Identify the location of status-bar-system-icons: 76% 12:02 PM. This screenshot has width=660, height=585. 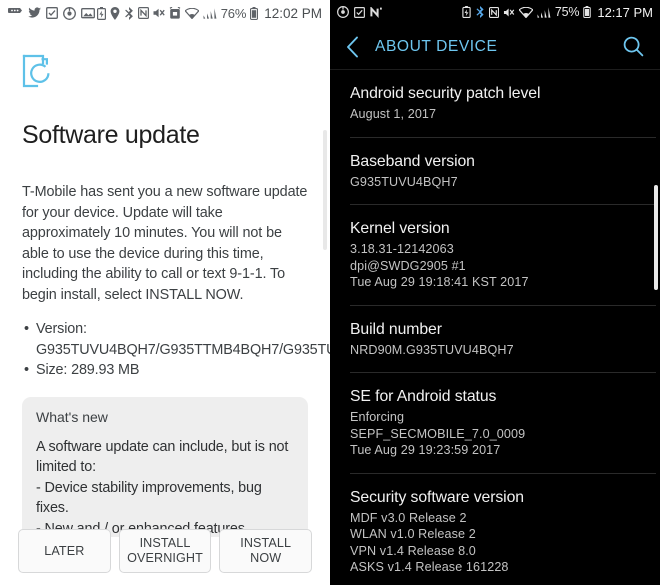
(209, 13).